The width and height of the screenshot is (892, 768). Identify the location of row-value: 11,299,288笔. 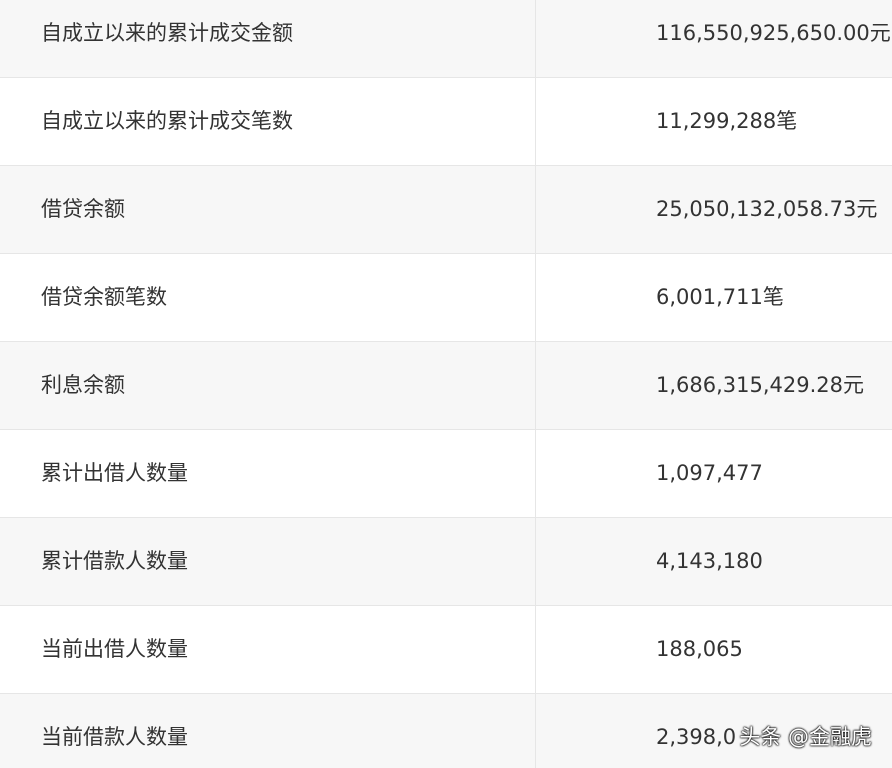
(727, 121).